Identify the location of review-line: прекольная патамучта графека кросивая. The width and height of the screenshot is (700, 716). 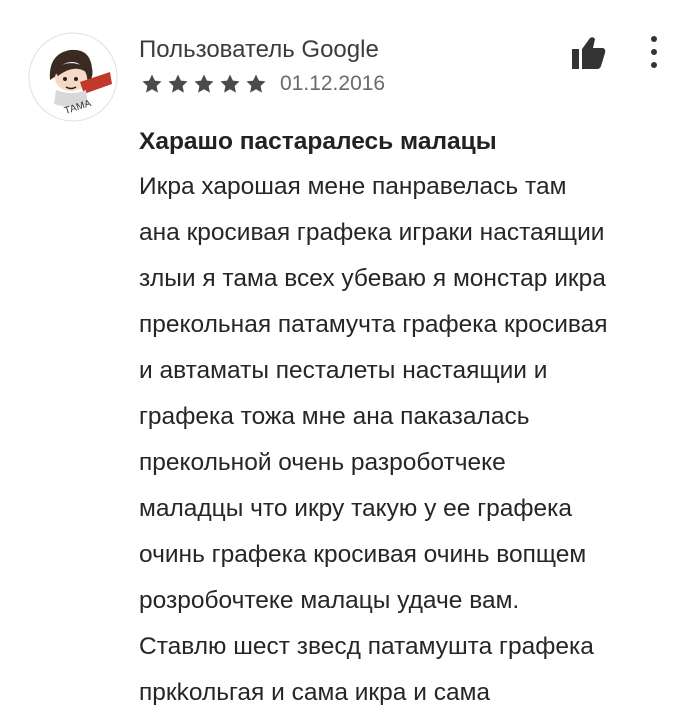
(373, 324).